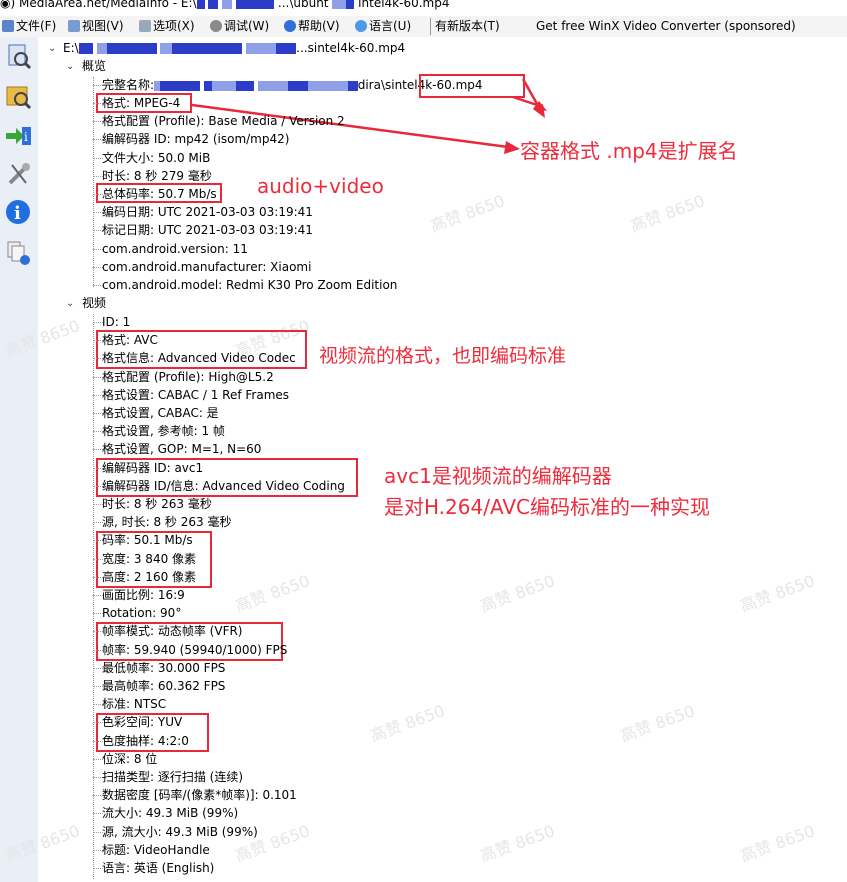 Image resolution: width=847 pixels, height=882 pixels. What do you see at coordinates (147, 540) in the screenshot?
I see `video-field-row: 码率: 50.1 Mb/s` at bounding box center [147, 540].